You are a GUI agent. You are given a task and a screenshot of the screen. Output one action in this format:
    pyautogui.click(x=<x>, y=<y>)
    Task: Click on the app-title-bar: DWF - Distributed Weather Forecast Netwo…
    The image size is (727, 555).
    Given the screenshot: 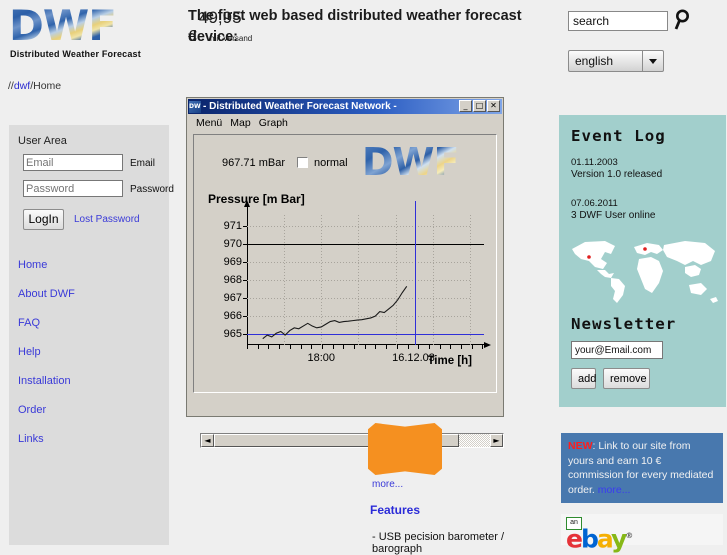 What is the action you would take?
    pyautogui.click(x=345, y=106)
    